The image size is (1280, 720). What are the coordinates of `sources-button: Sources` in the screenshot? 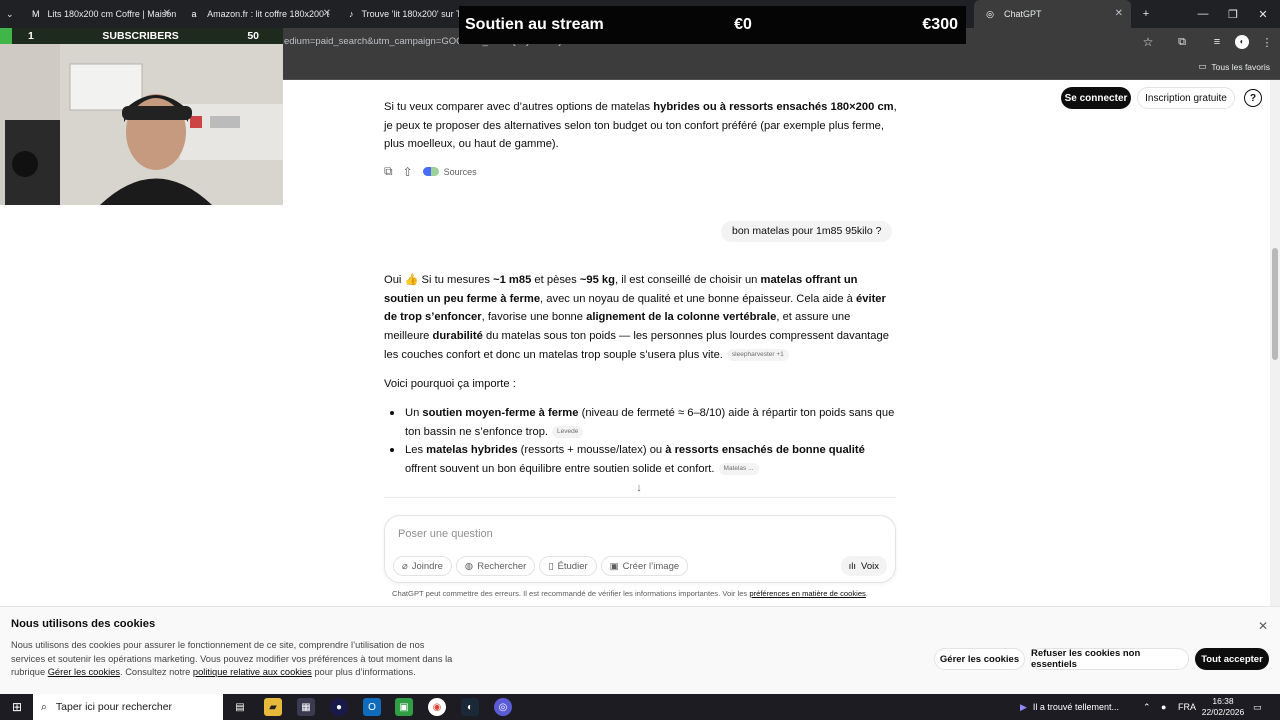 It's located at (449, 172).